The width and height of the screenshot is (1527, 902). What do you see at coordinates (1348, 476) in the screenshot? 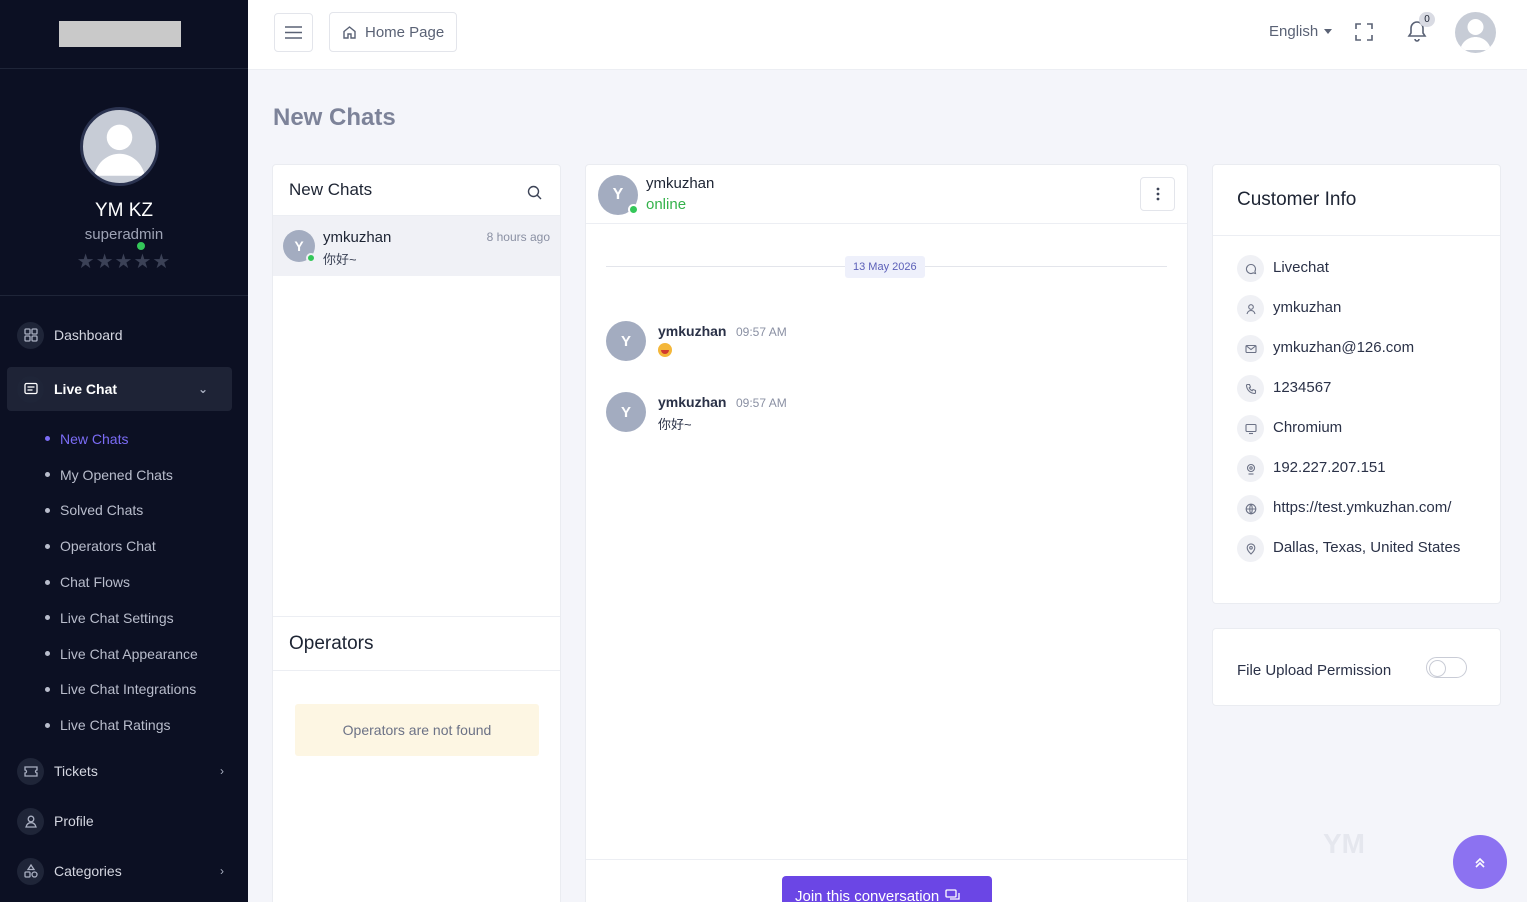
I see `info-ip: 192.227.207.151` at bounding box center [1348, 476].